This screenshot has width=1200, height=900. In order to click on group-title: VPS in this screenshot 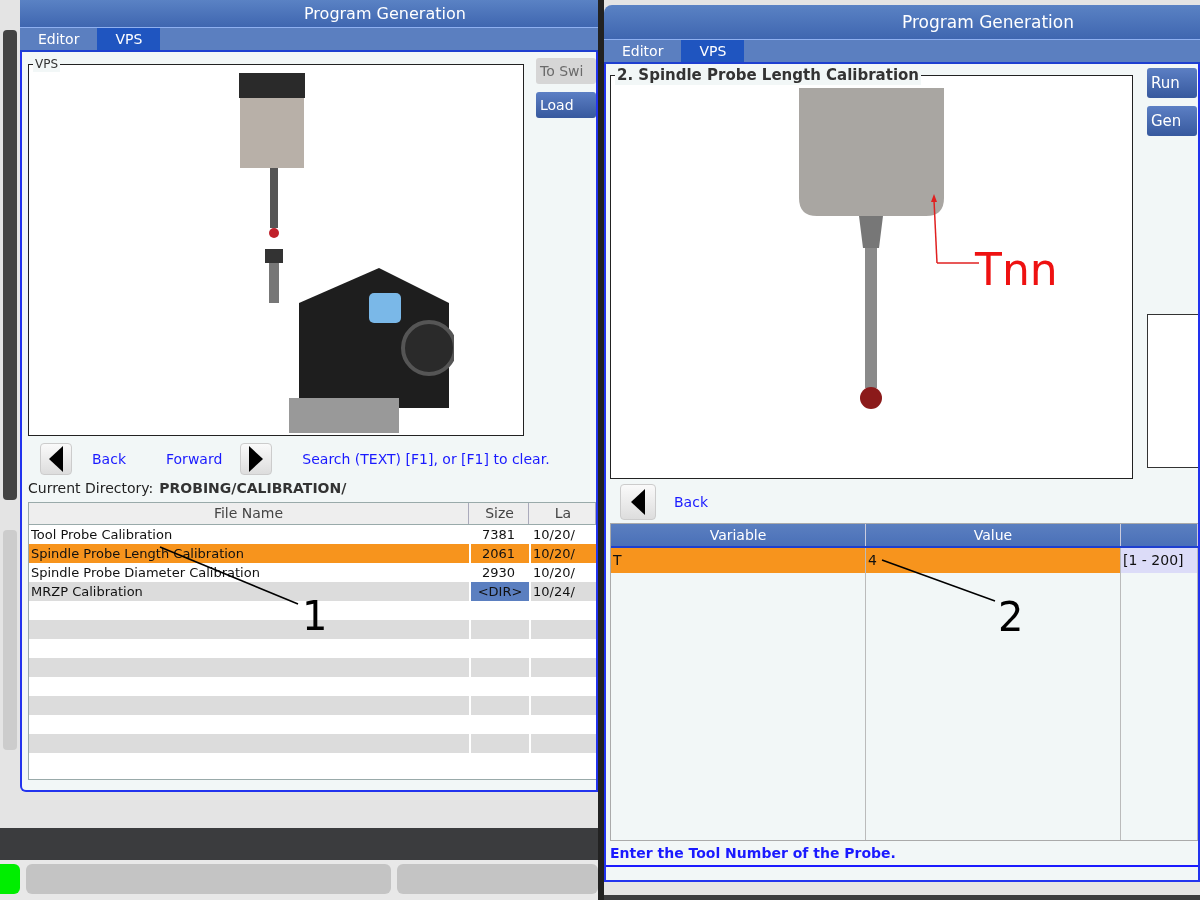, I will do `click(47, 64)`.